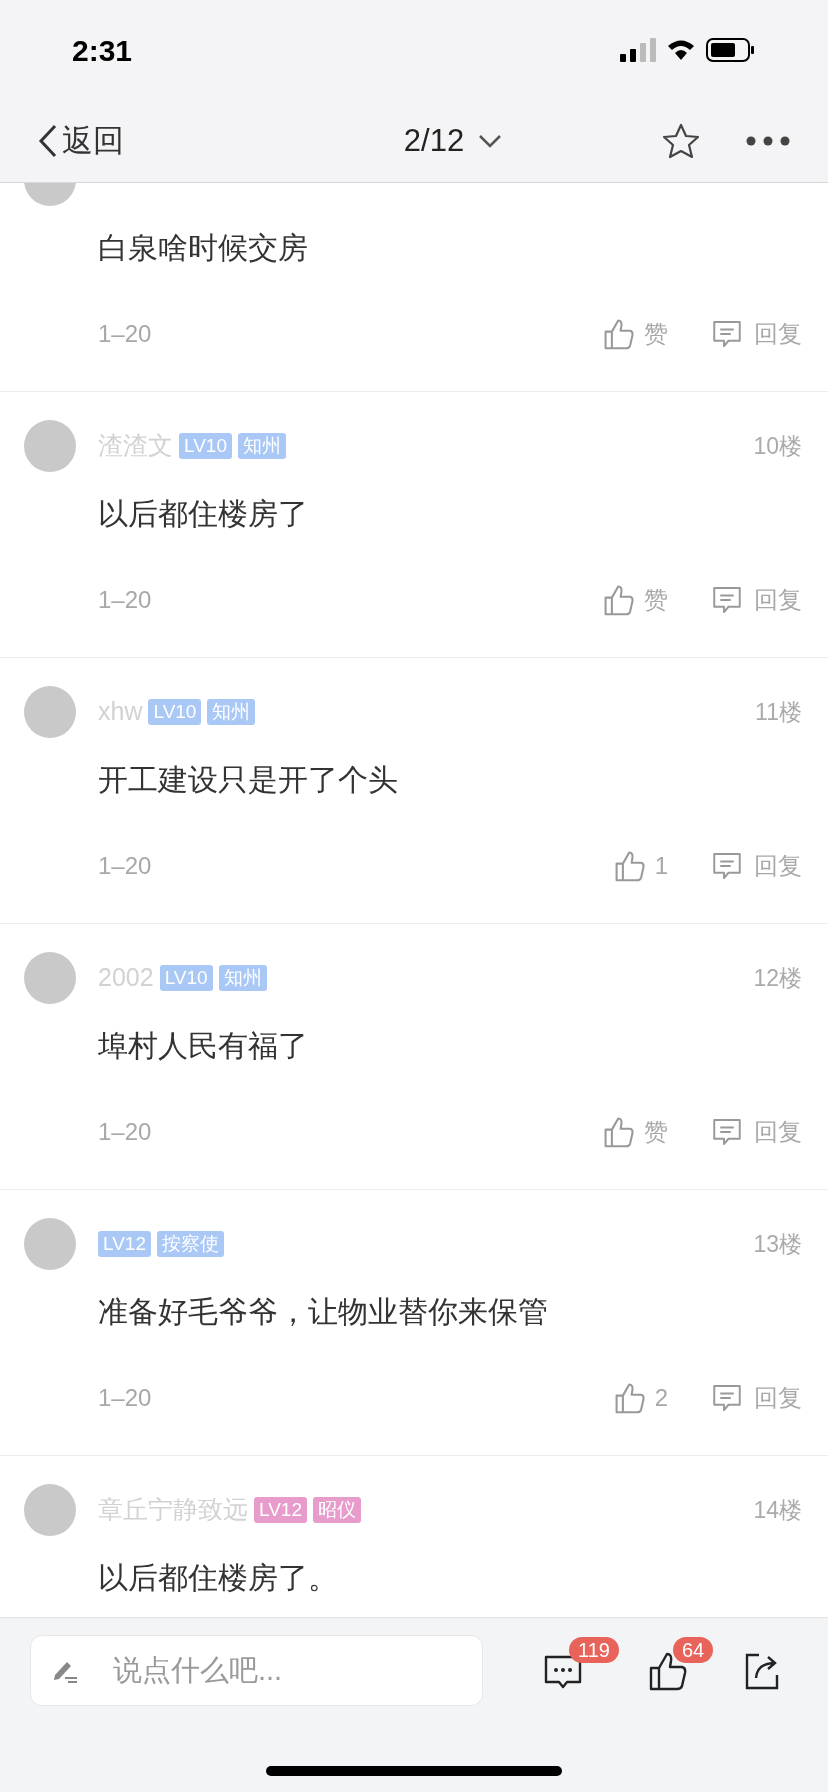 This screenshot has width=828, height=1792. Describe the element at coordinates (336, 1510) in the screenshot. I see `user-badge: 昭仪` at that location.